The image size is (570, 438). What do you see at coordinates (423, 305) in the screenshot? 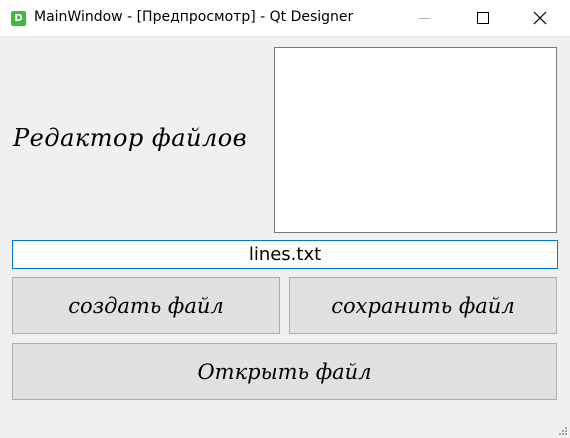
I see `save-file-button: сохранить файл` at bounding box center [423, 305].